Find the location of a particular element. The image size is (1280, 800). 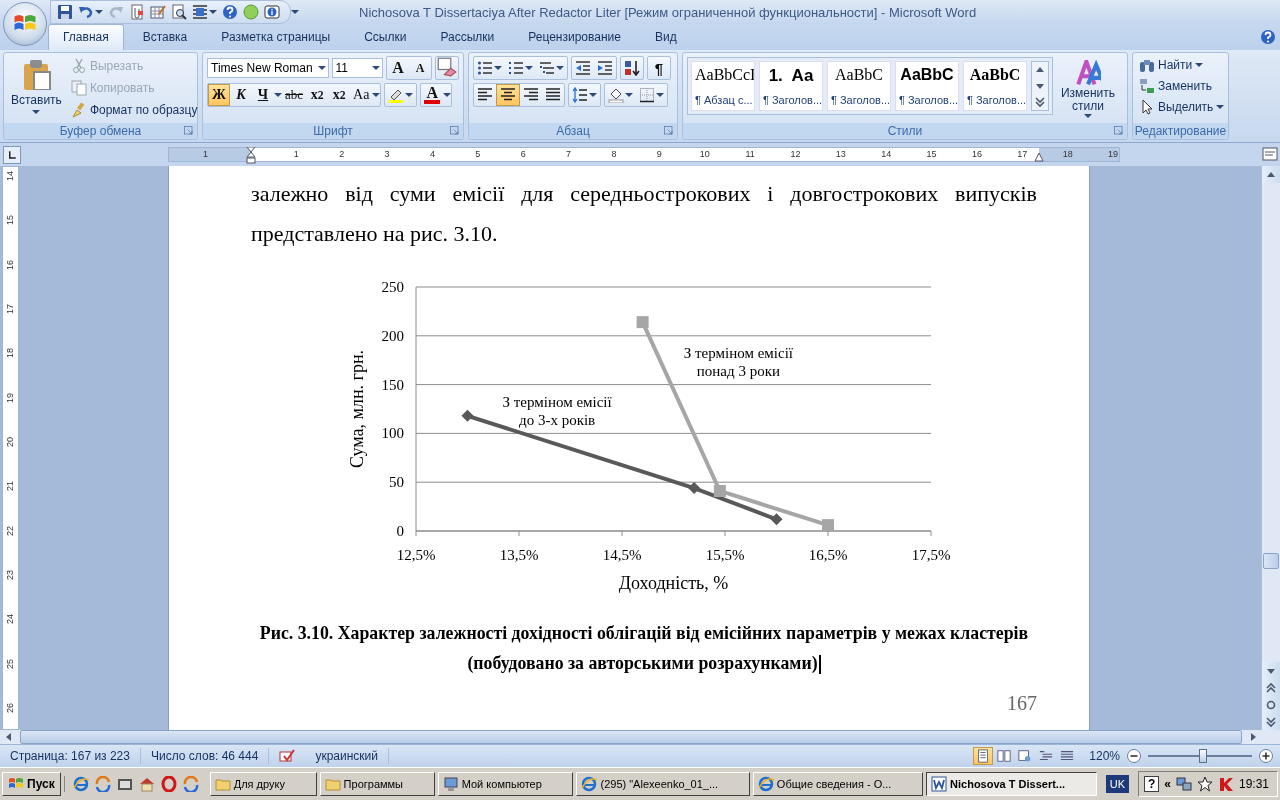

change-styles-button: Изменить стили is located at coordinates (1088, 88).